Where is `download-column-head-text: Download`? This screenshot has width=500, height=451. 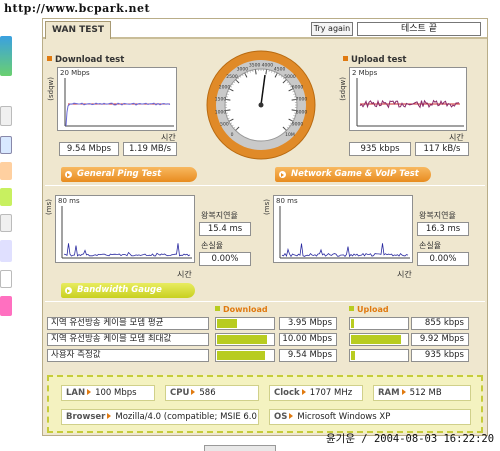
download-column-head-text: Download is located at coordinates (245, 309).